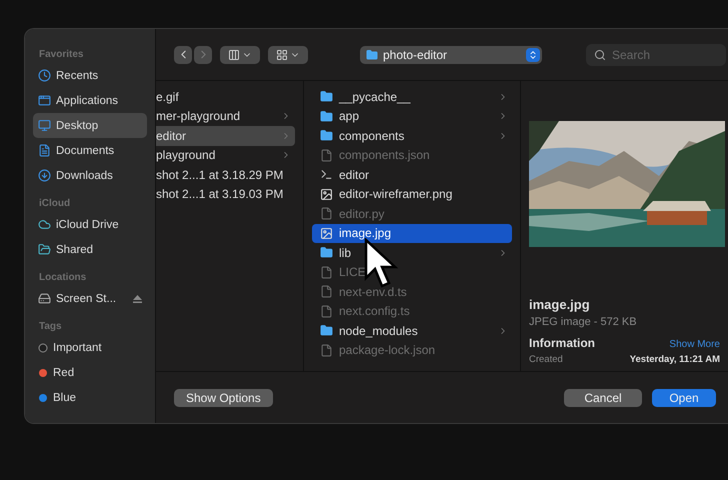 This screenshot has width=728, height=480. Describe the element at coordinates (282, 54) in the screenshot. I see `grid-icon` at that location.